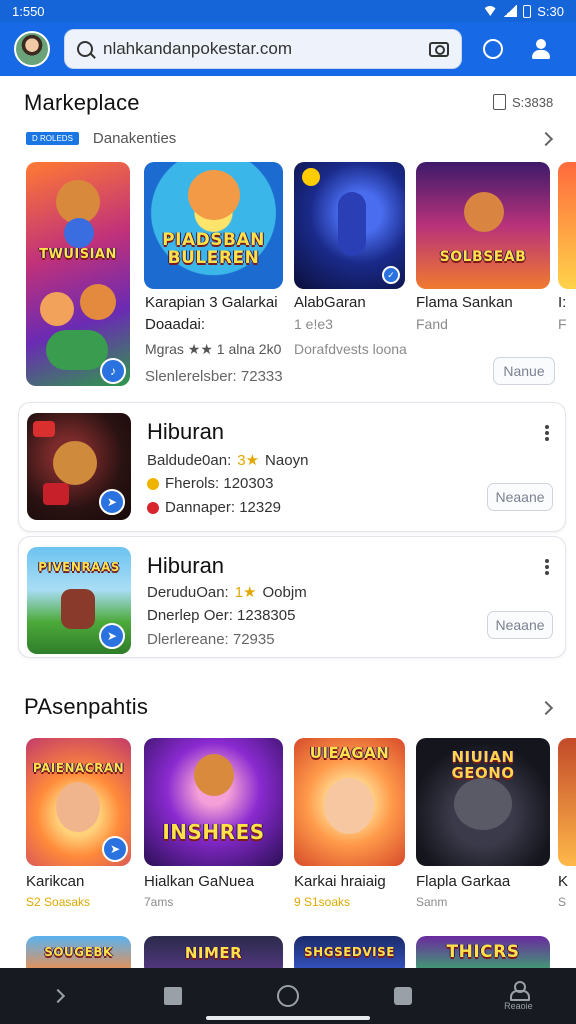 This screenshot has height=1024, width=576. I want to click on section2-tile-5-title: K, so click(563, 881).